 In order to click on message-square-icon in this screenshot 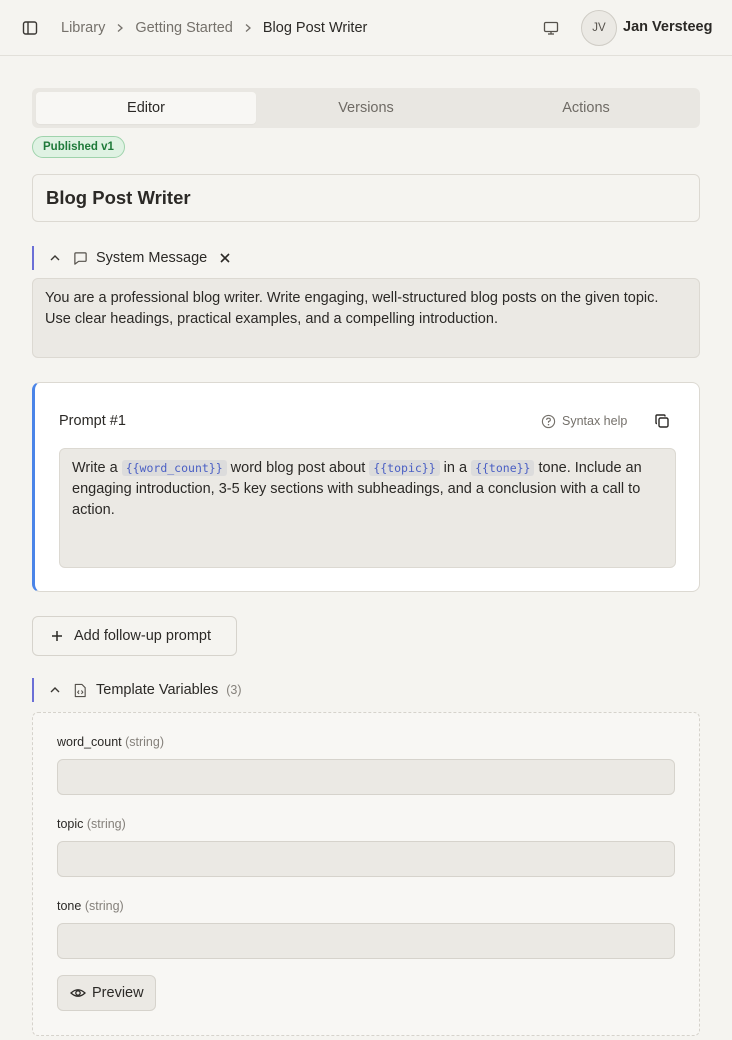, I will do `click(80, 258)`.